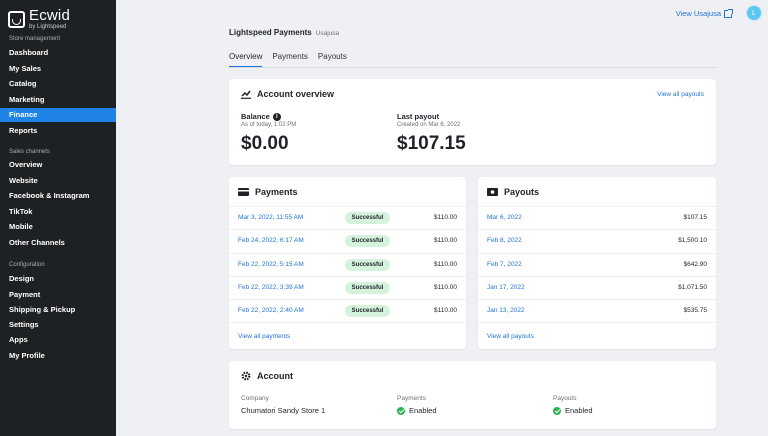 The height and width of the screenshot is (436, 768). Describe the element at coordinates (271, 310) in the screenshot. I see `payment-date: Feb 22, 2022, 2:40 AM` at that location.